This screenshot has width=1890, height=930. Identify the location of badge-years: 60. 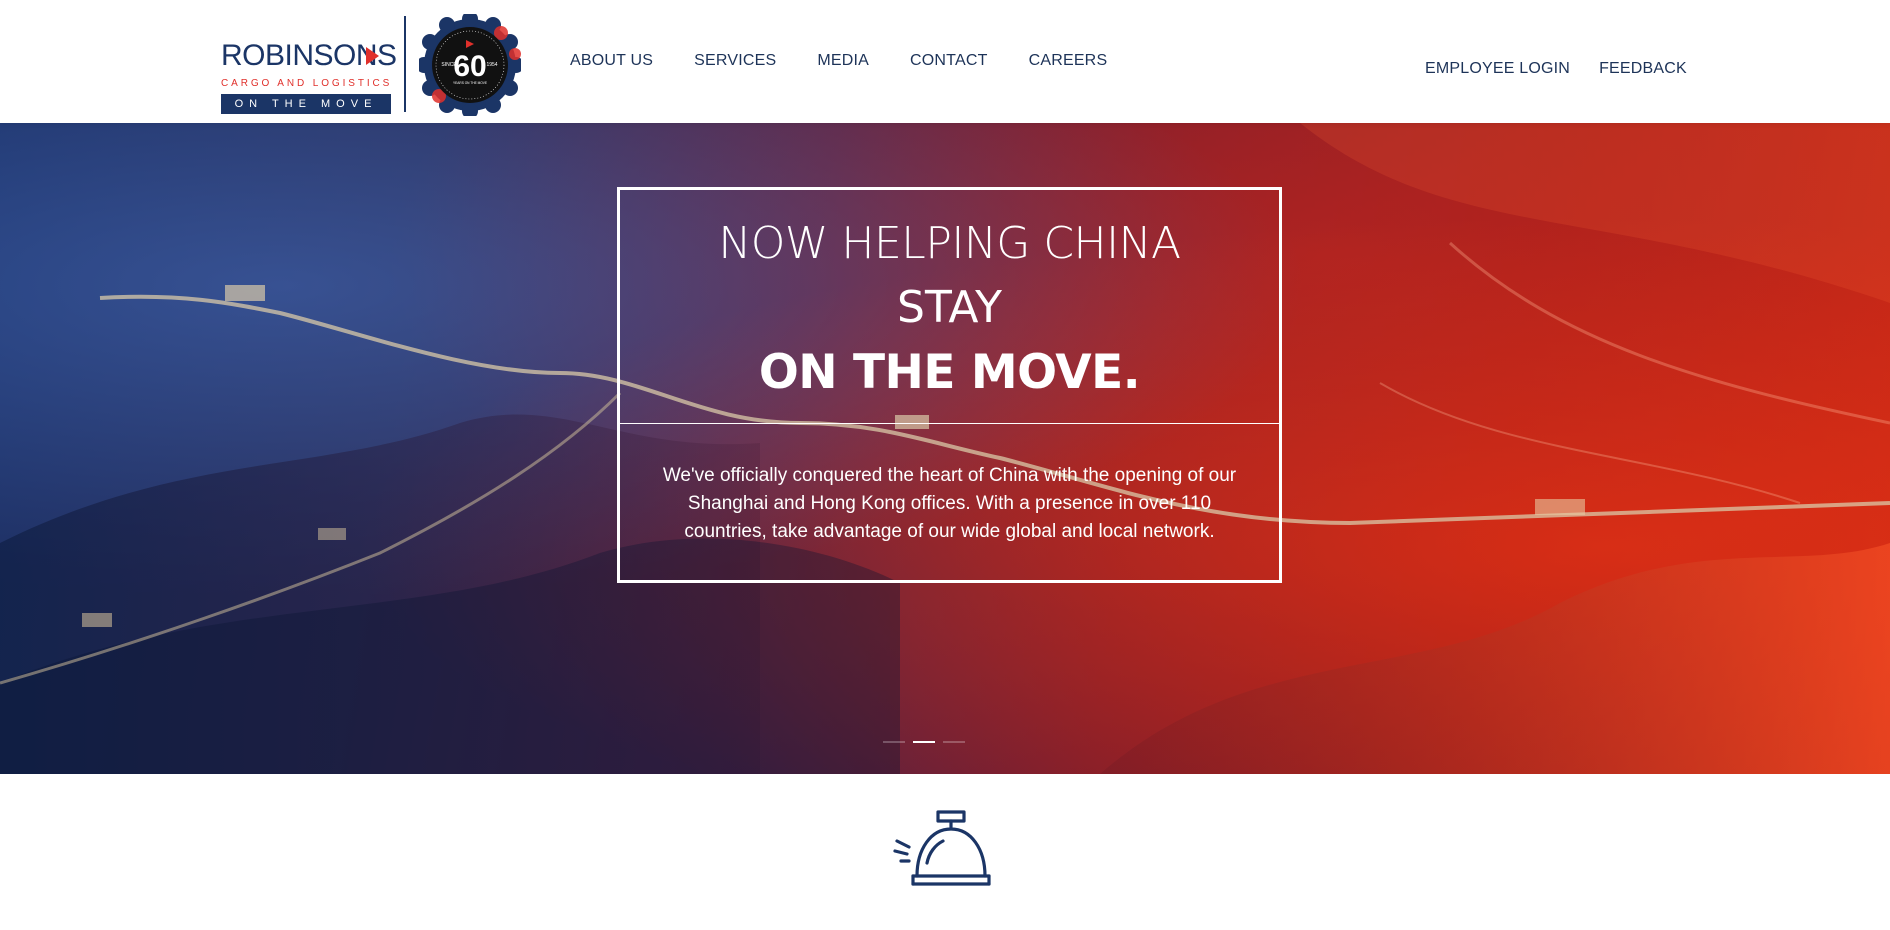
(469, 66).